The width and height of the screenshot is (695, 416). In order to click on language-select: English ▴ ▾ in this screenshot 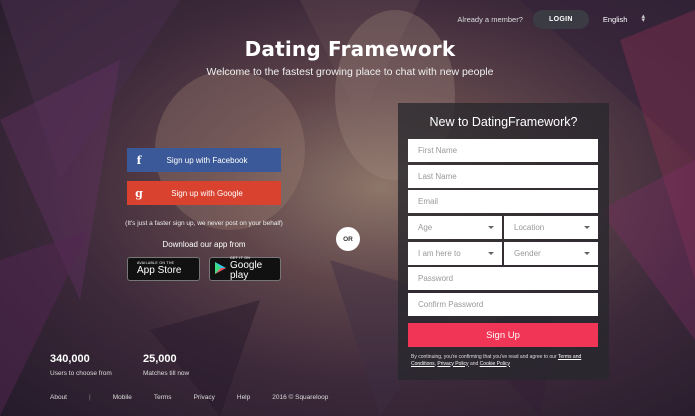, I will do `click(623, 18)`.